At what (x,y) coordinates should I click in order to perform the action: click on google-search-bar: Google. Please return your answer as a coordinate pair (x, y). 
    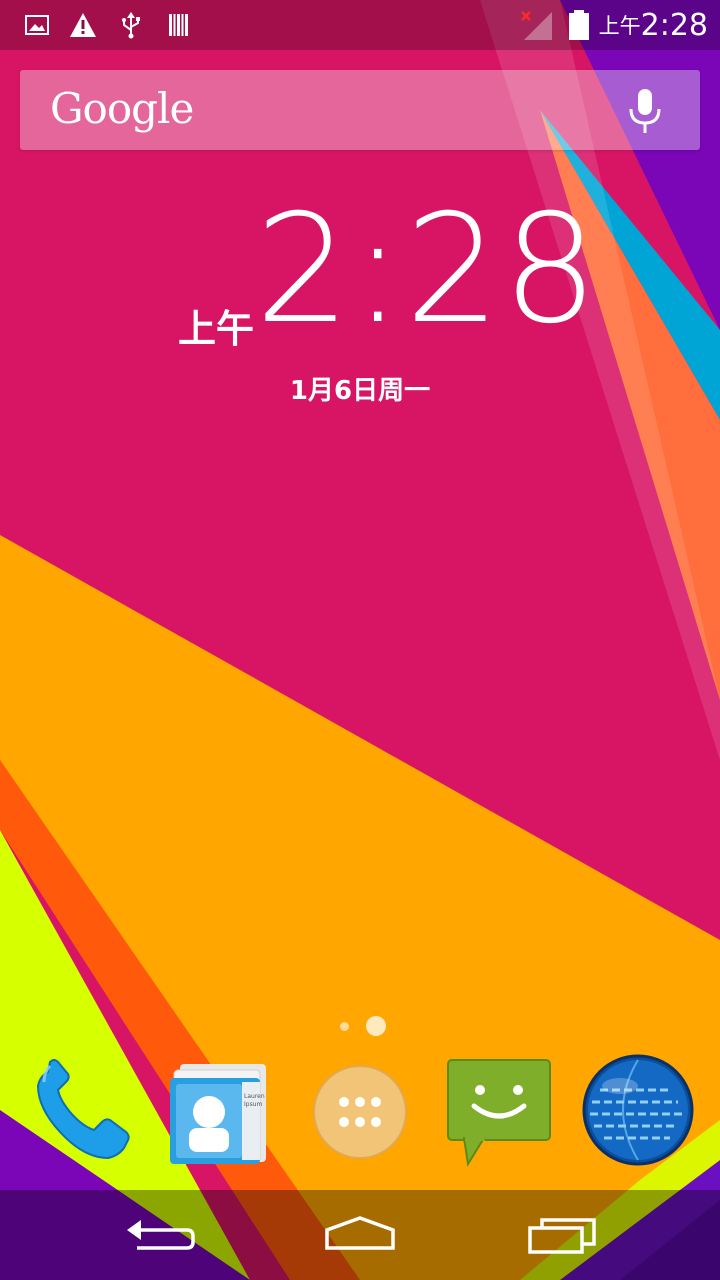
    Looking at the image, I should click on (360, 110).